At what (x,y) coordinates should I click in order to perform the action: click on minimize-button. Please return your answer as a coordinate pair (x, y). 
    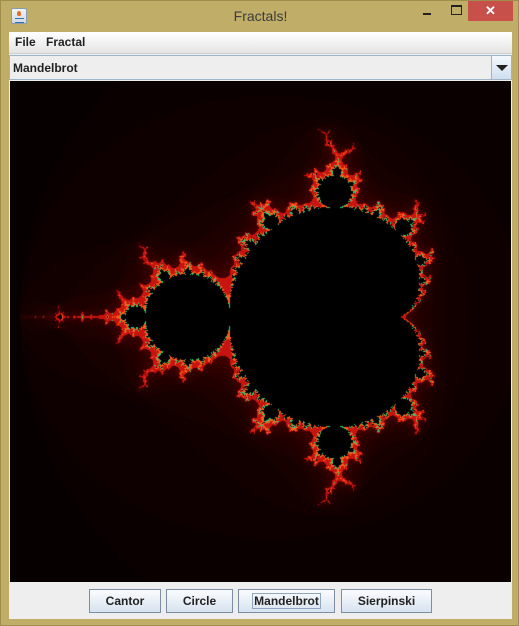
    Looking at the image, I should click on (427, 11).